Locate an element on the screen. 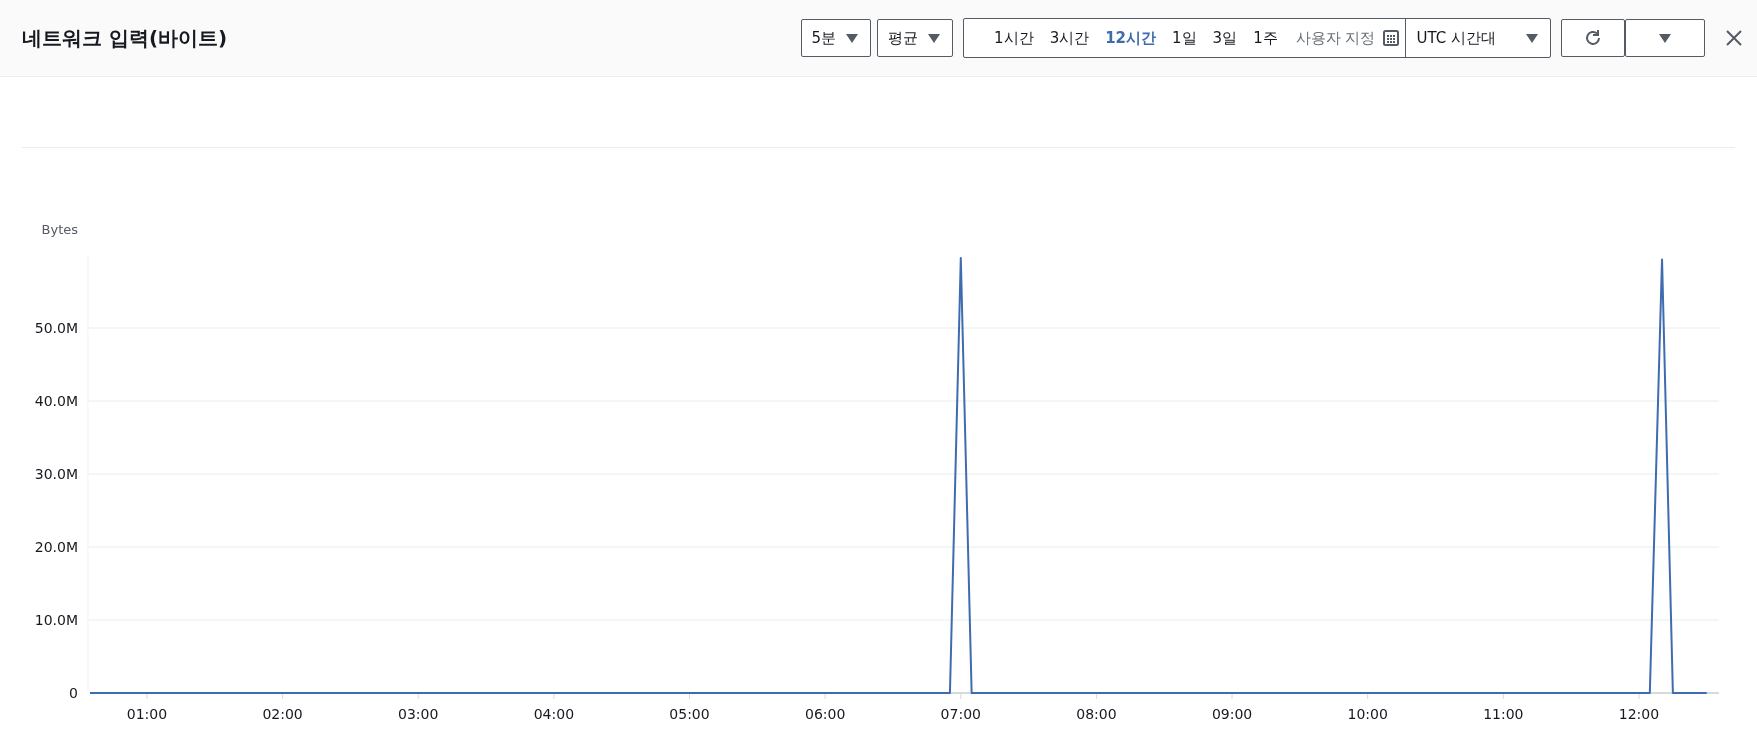  y-tick-label: 0 is located at coordinates (73, 693).